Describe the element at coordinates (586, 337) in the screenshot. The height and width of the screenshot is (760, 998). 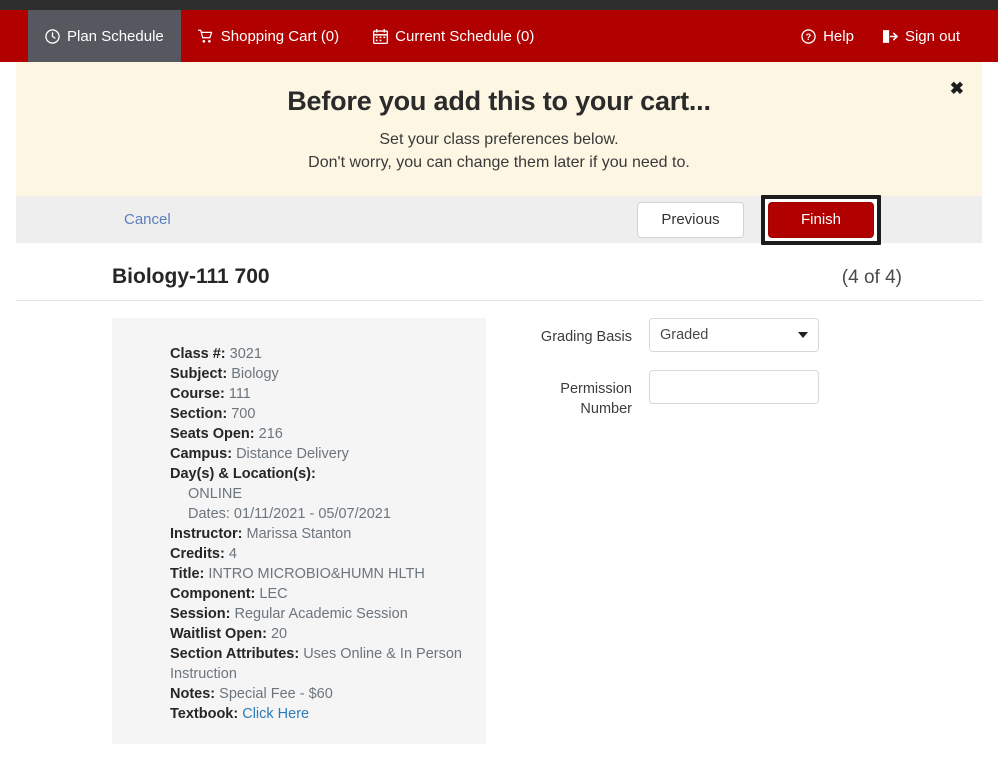
I see `grading-basis-label: Grading Basis` at that location.